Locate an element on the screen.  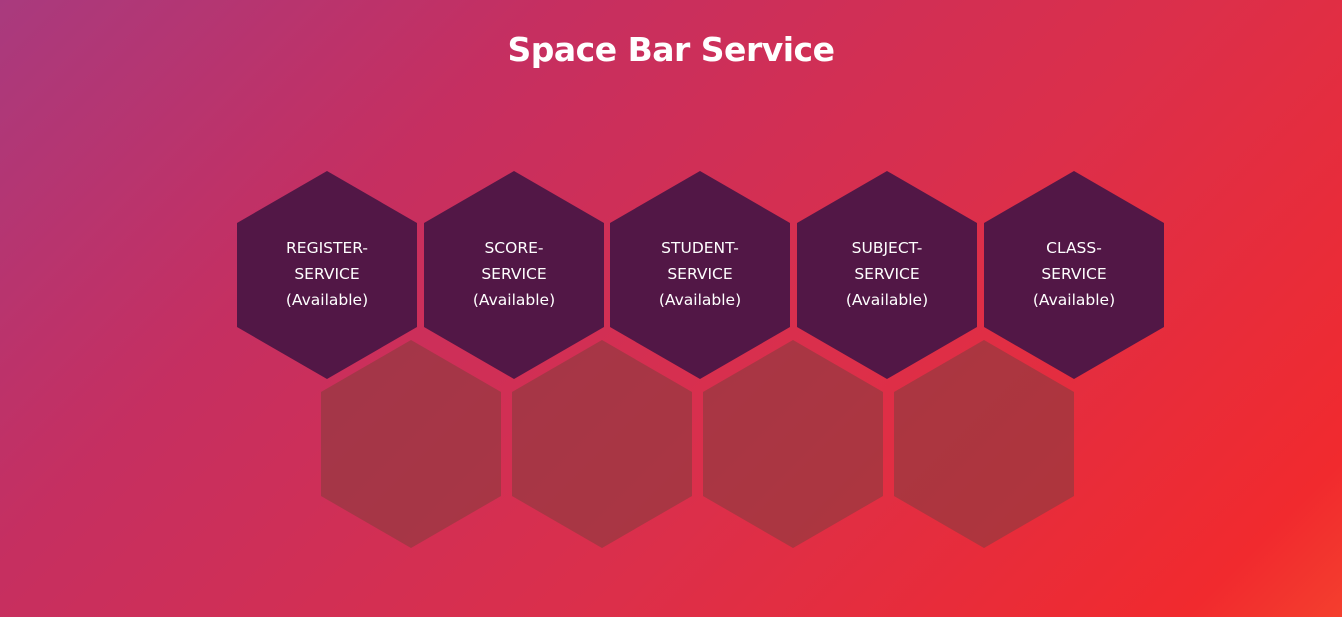
service-label: SCORE- SERVICE (Available) is located at coordinates (514, 274).